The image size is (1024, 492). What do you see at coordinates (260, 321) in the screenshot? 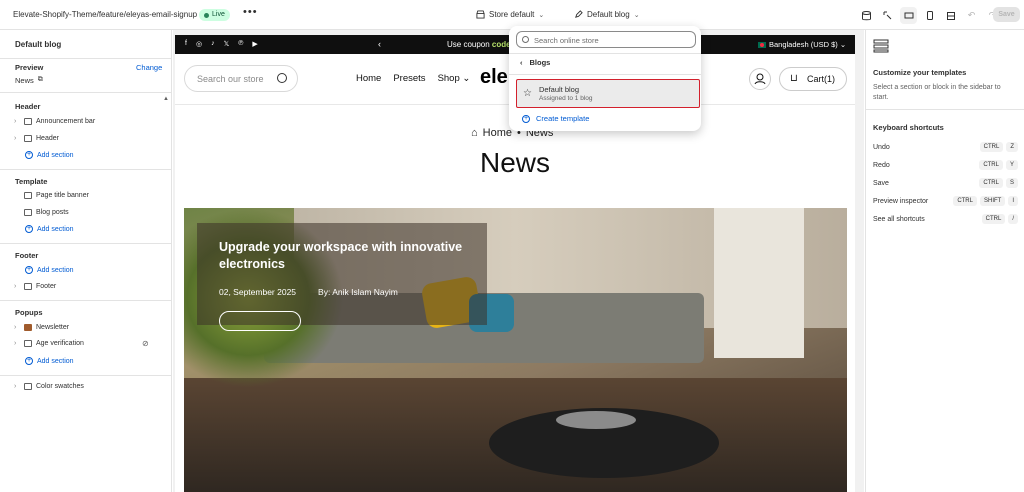
I see `hero-read-more-button` at bounding box center [260, 321].